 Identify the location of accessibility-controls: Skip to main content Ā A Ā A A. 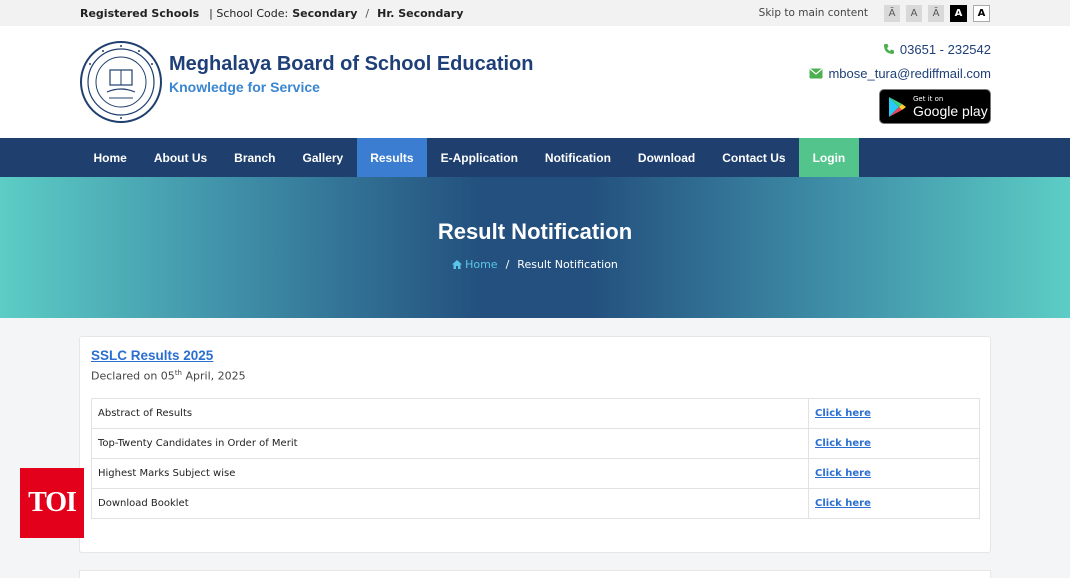
(874, 13).